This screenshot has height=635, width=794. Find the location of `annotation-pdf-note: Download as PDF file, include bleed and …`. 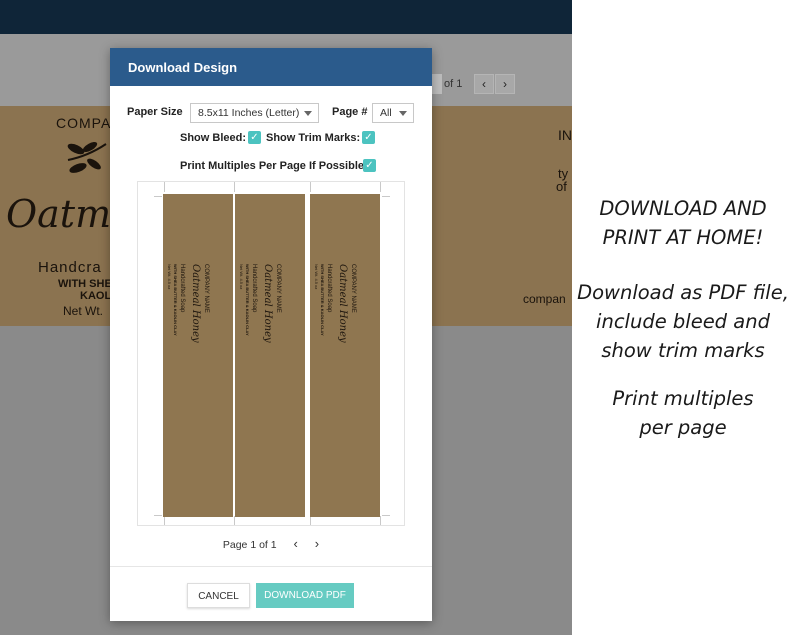

annotation-pdf-note: Download as PDF file, include bleed and … is located at coordinates (683, 321).